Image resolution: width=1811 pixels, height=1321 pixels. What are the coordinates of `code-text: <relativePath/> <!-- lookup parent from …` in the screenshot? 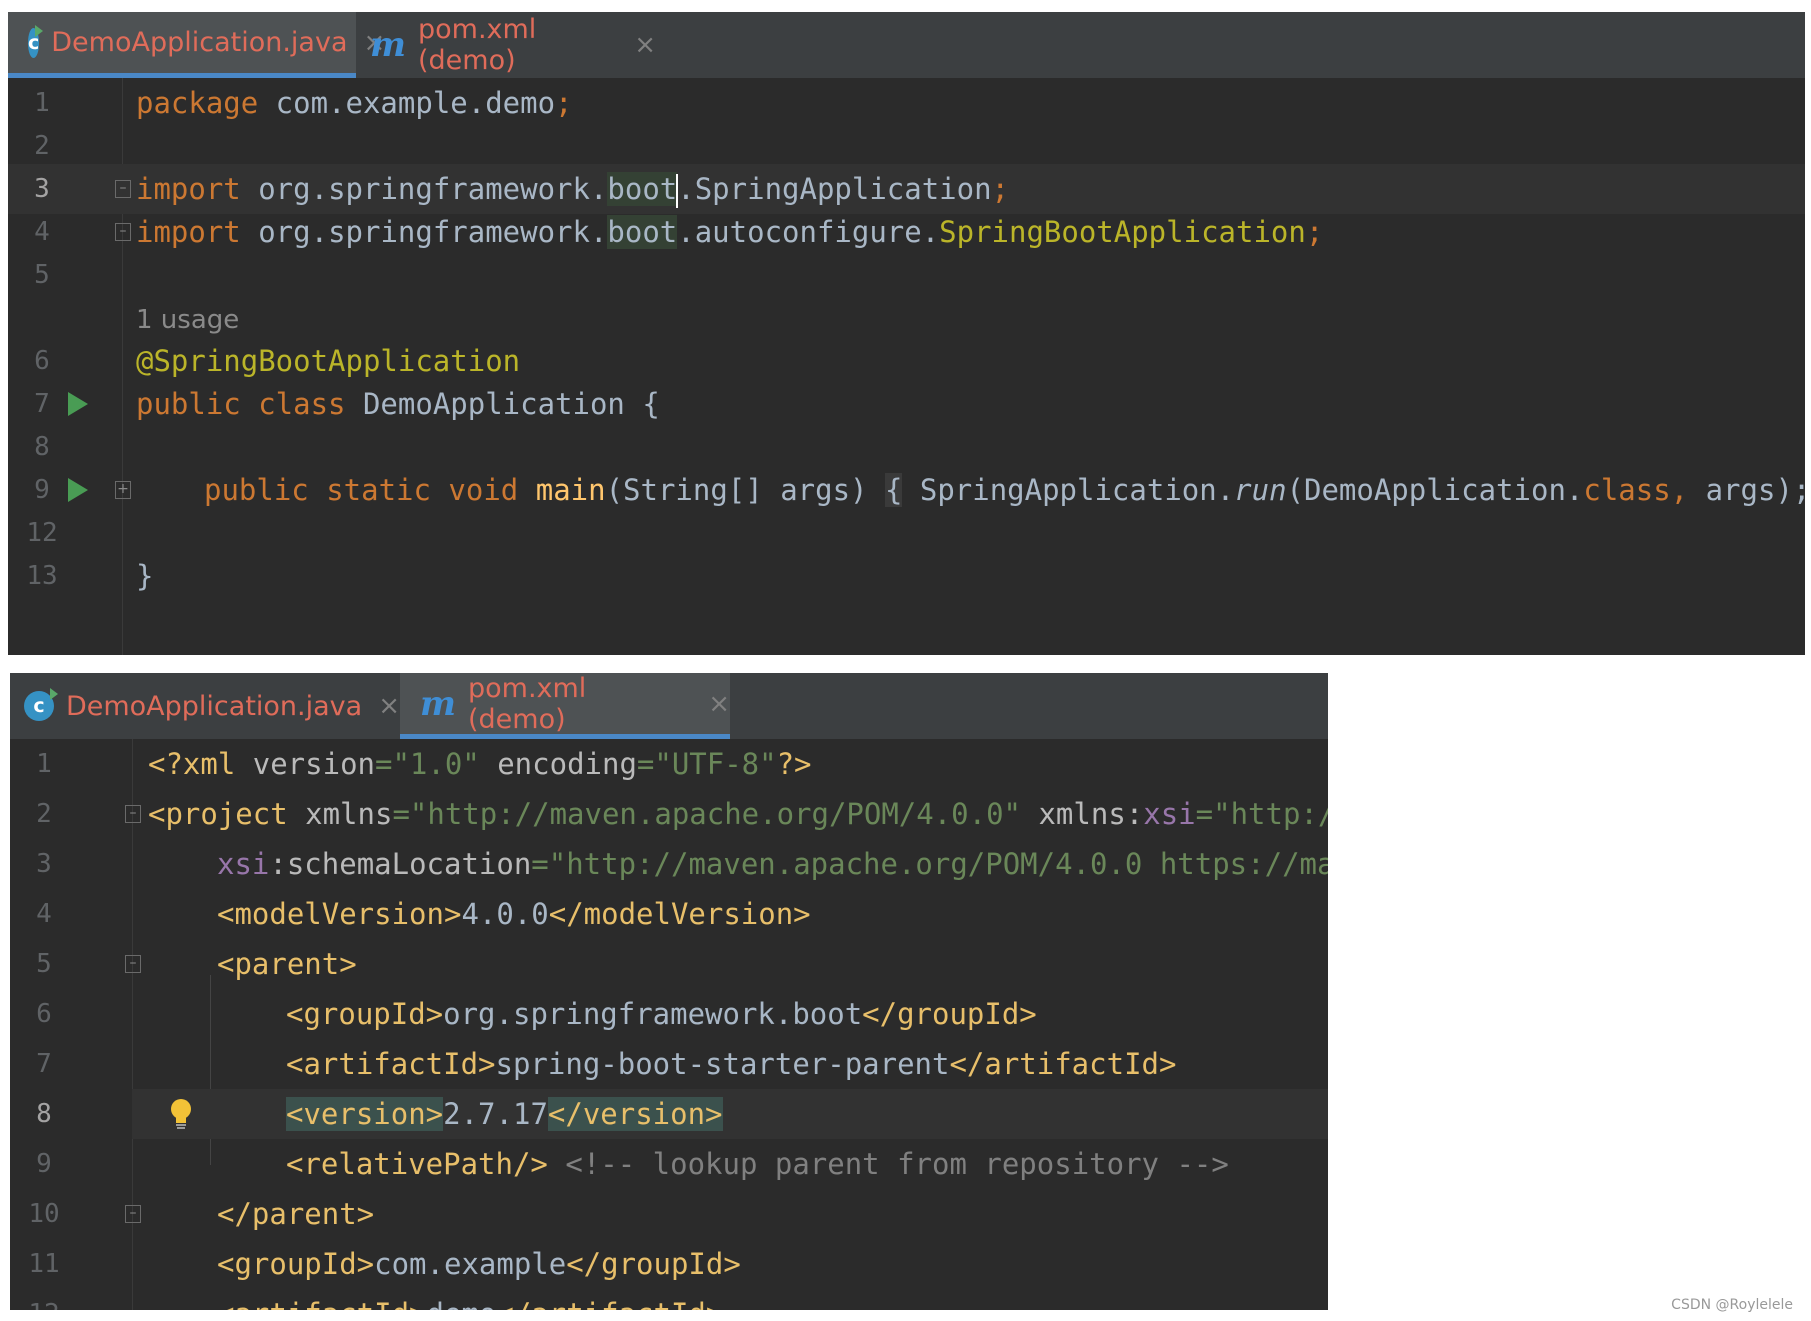 It's located at (757, 1164).